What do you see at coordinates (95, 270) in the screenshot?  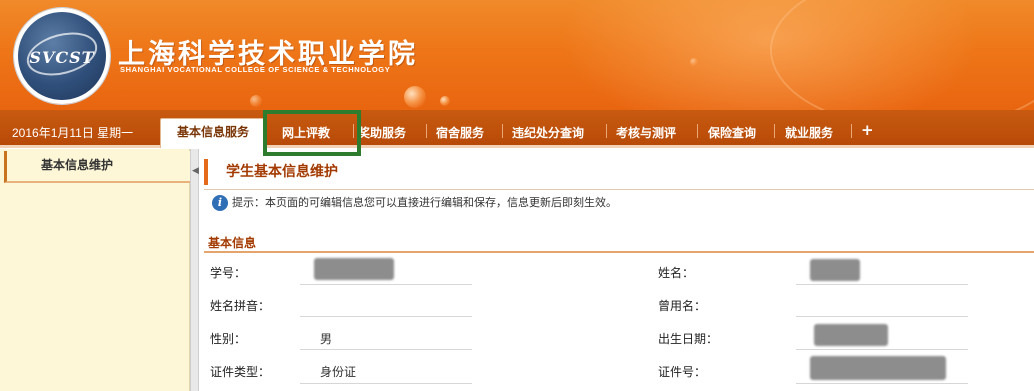 I see `sidebar: 基本信息维护` at bounding box center [95, 270].